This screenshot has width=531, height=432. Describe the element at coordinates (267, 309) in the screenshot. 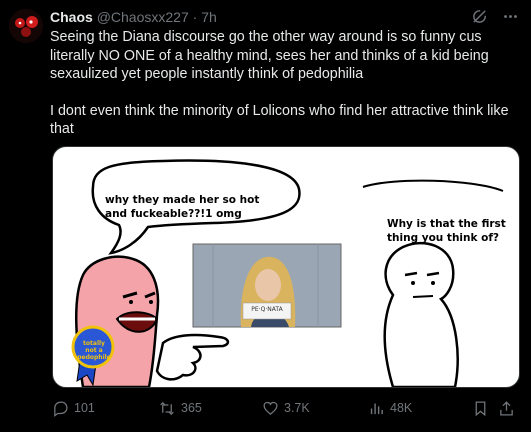

I see `photo-sign-text: PE·Q·NATA` at that location.